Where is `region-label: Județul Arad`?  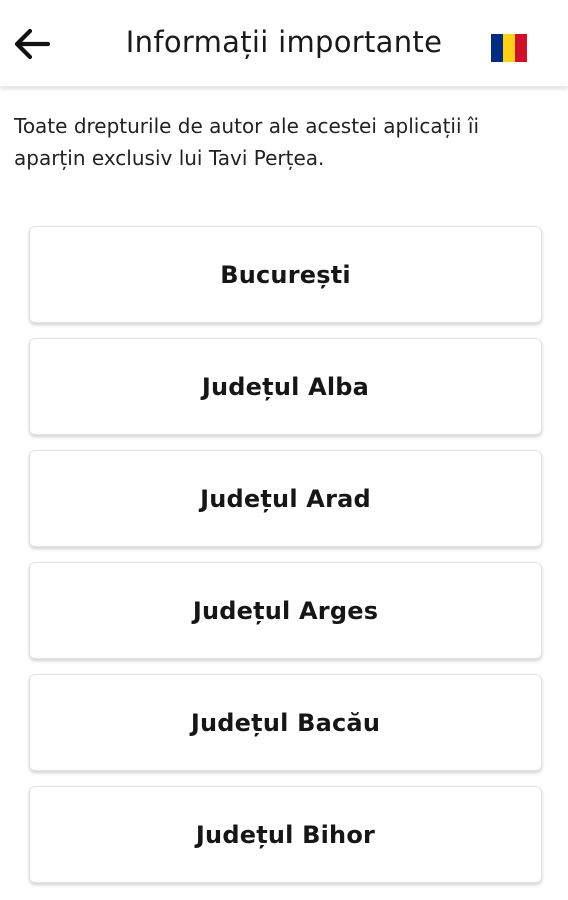 region-label: Județul Arad is located at coordinates (285, 498).